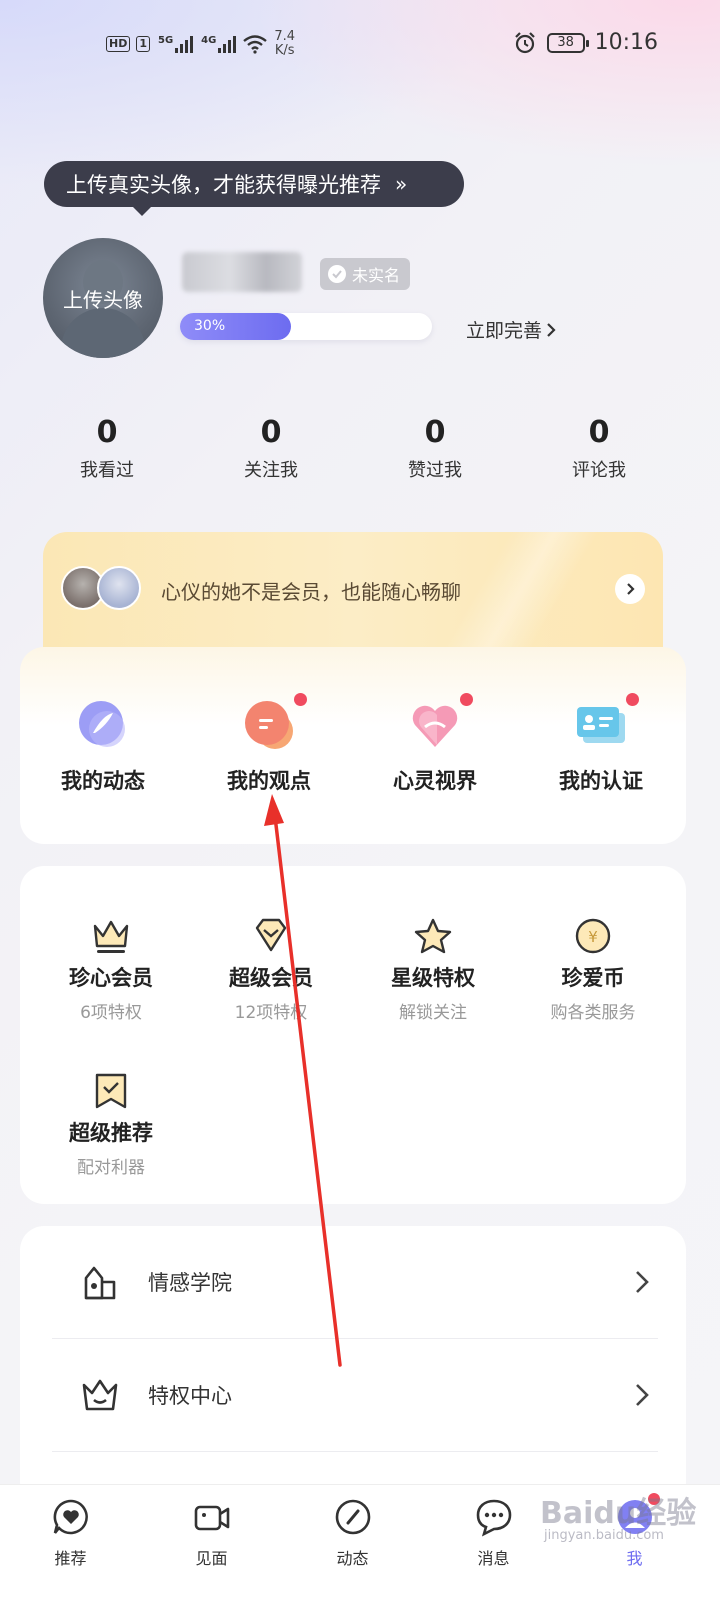 The height and width of the screenshot is (1600, 720). Describe the element at coordinates (70, 1558) in the screenshot. I see `tab-label: 推荐` at that location.